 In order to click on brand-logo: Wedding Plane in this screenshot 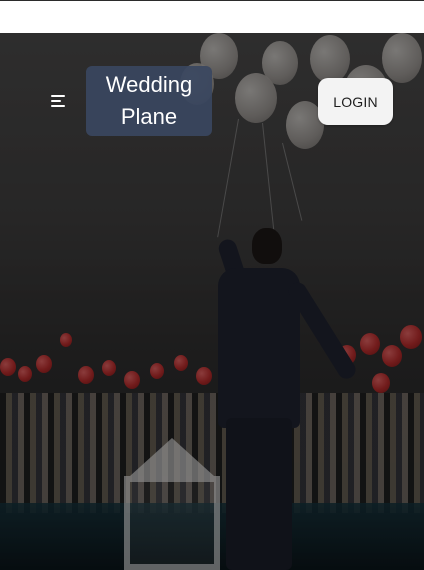, I will do `click(149, 101)`.